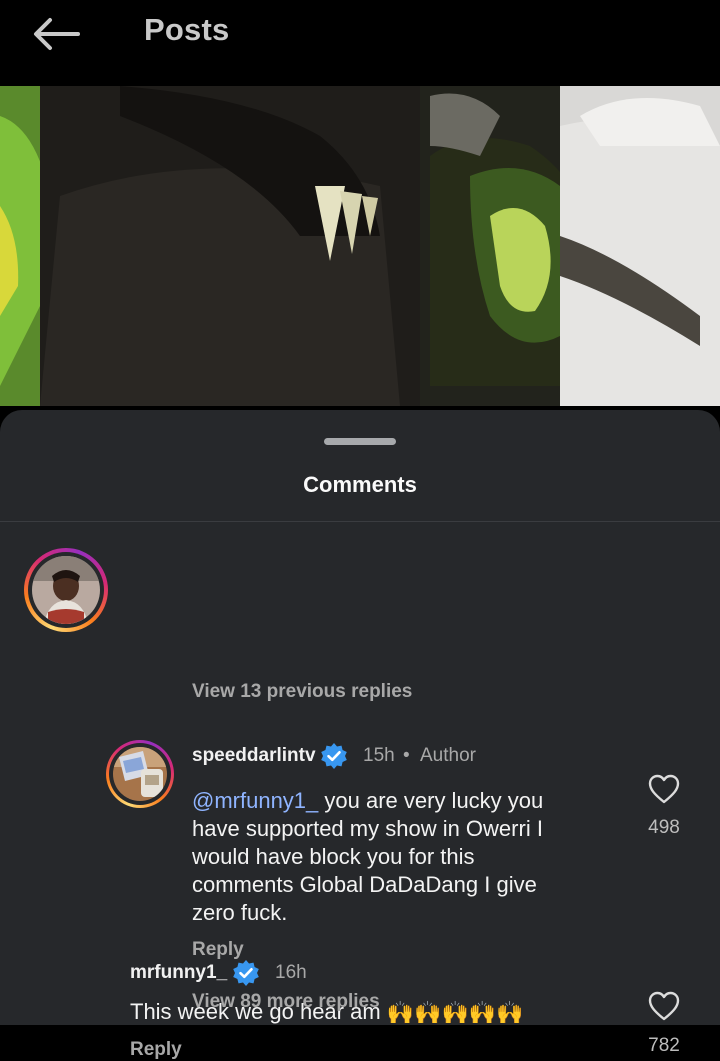  What do you see at coordinates (448, 755) in the screenshot?
I see `author-label: Author` at bounding box center [448, 755].